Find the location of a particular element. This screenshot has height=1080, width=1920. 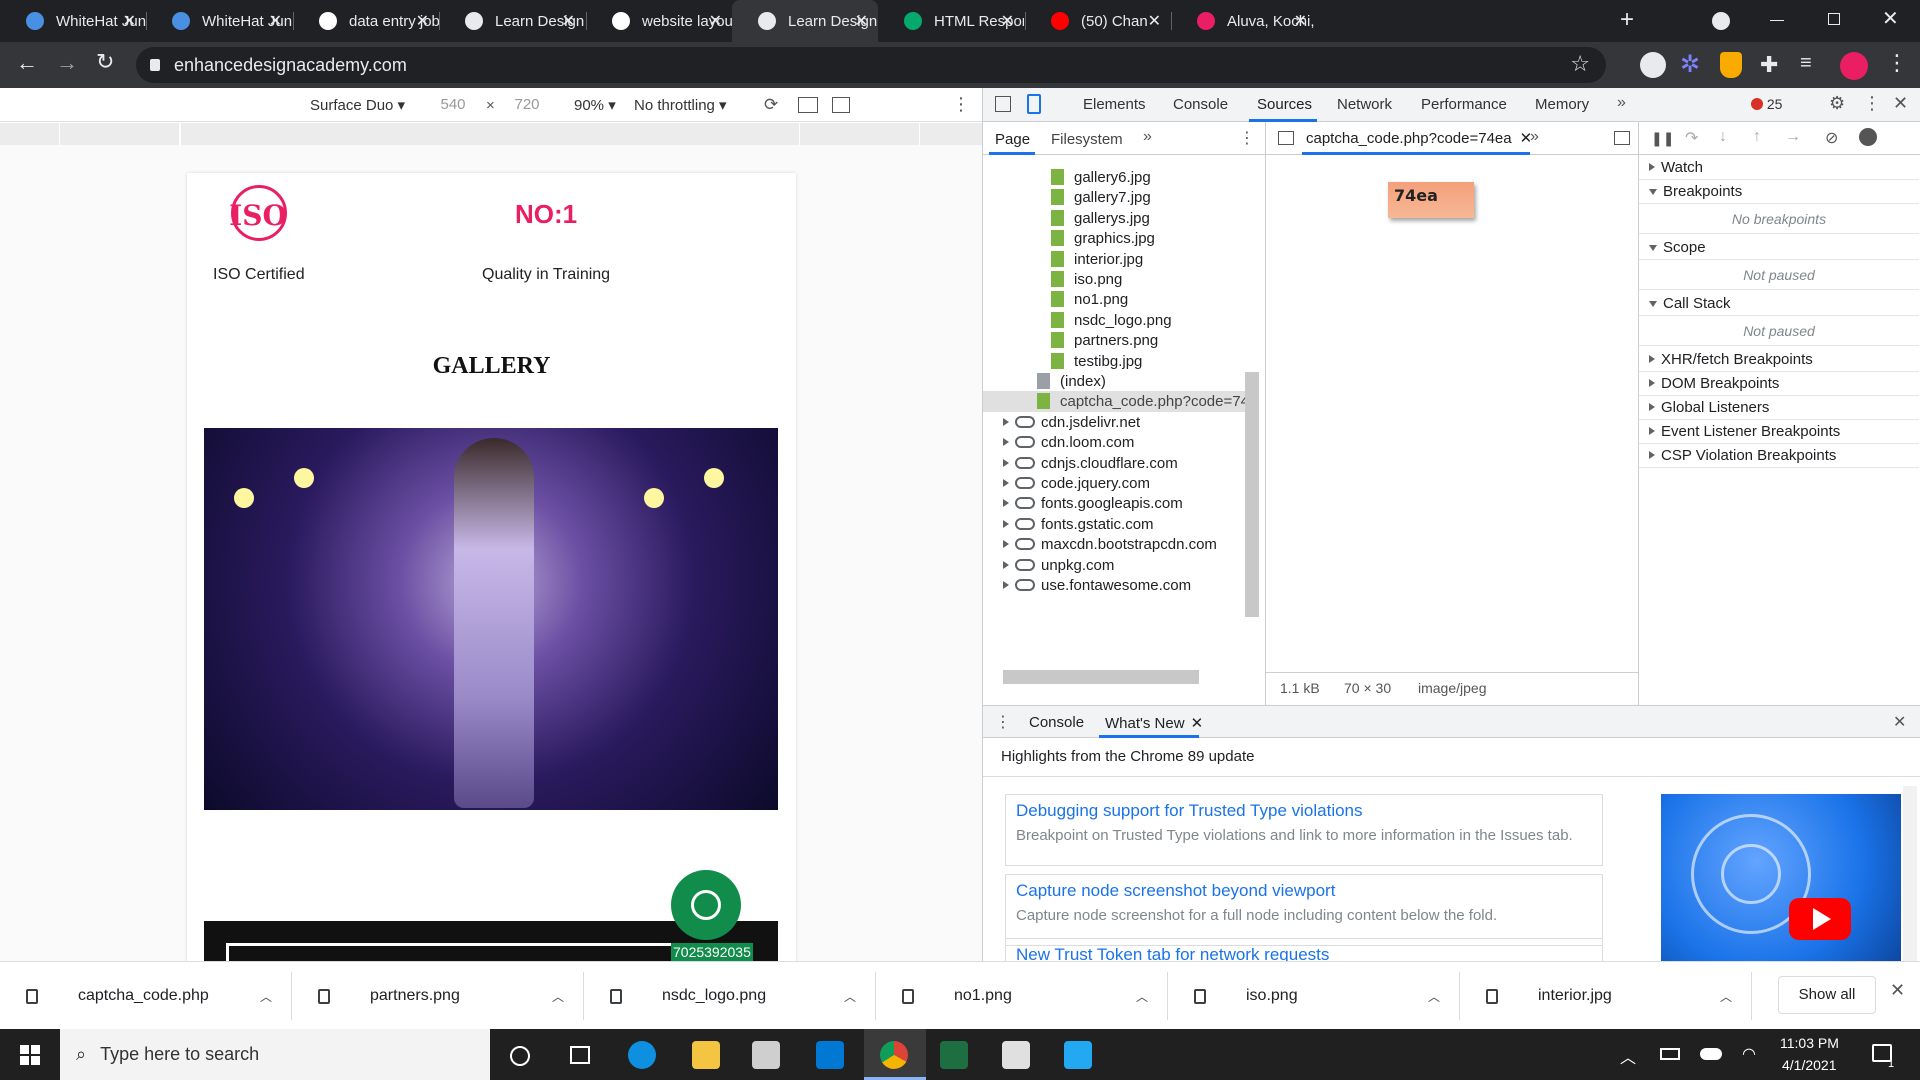

watch-section: Watch is located at coordinates (1779, 168).